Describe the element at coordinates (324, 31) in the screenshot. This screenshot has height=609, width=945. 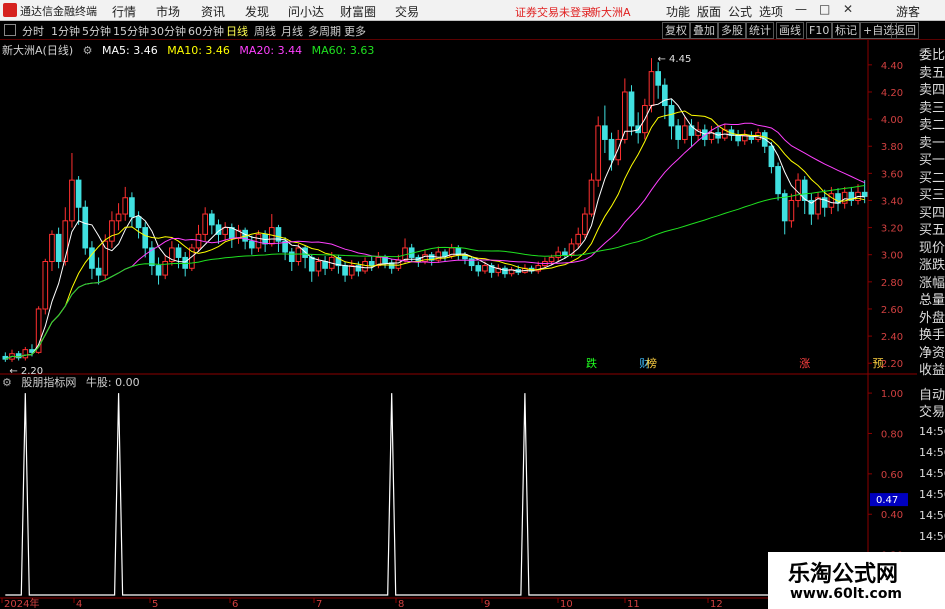
I see `period-multi: 多周期` at that location.